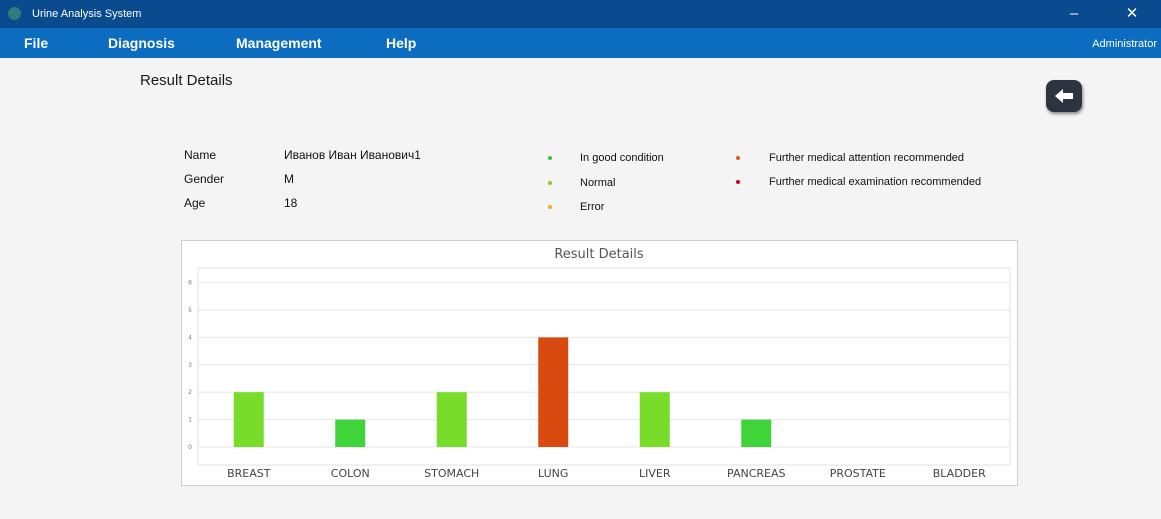  What do you see at coordinates (190, 447) in the screenshot?
I see `y-tick-label: 0` at bounding box center [190, 447].